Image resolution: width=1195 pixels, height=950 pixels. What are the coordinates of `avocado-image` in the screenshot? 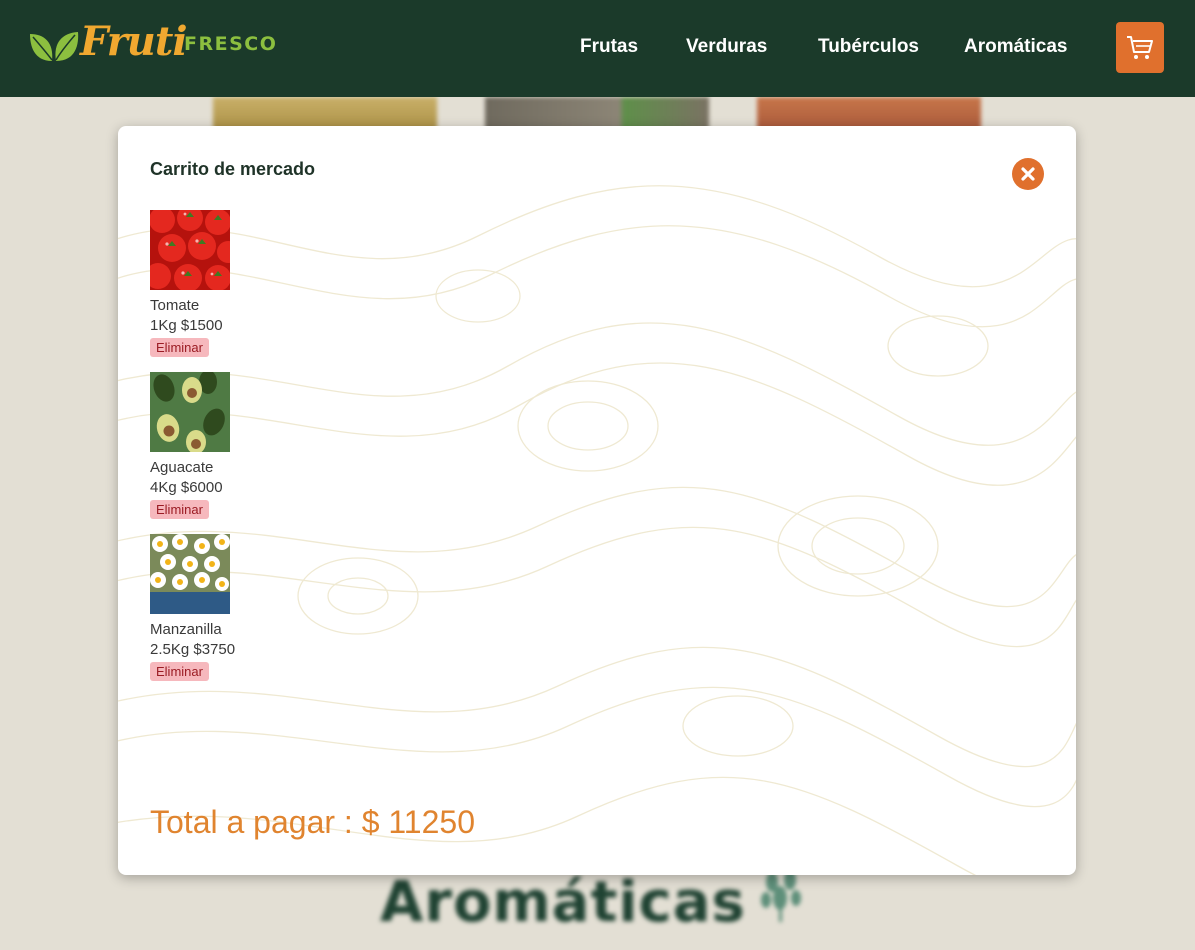 It's located at (190, 412).